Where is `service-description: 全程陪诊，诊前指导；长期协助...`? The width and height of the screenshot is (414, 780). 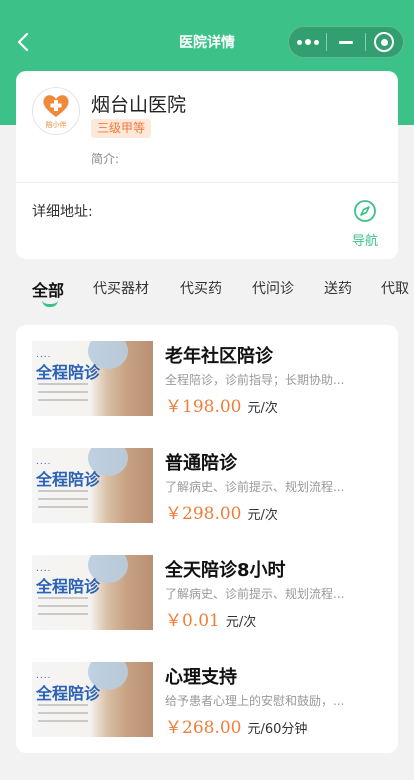
service-description: 全程陪诊，诊前指导；长期协助... is located at coordinates (255, 380).